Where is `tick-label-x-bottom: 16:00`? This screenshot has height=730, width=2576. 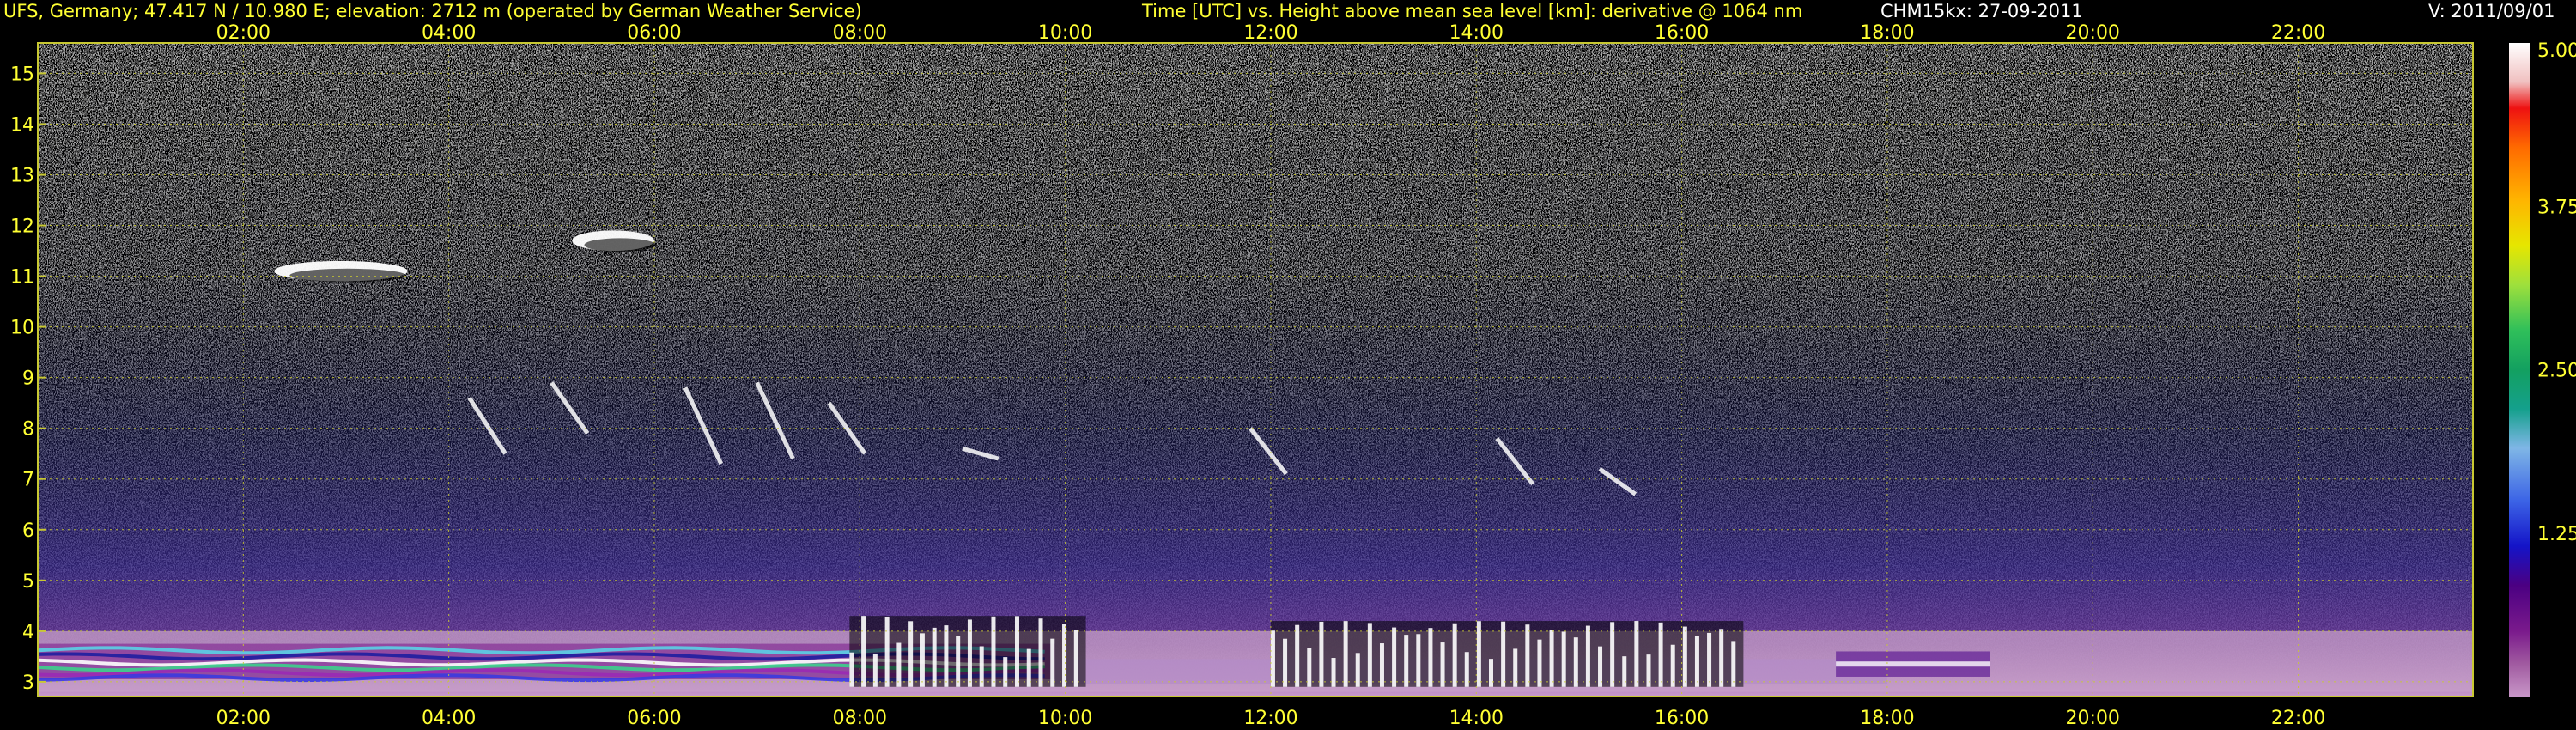 tick-label-x-bottom: 16:00 is located at coordinates (1682, 718).